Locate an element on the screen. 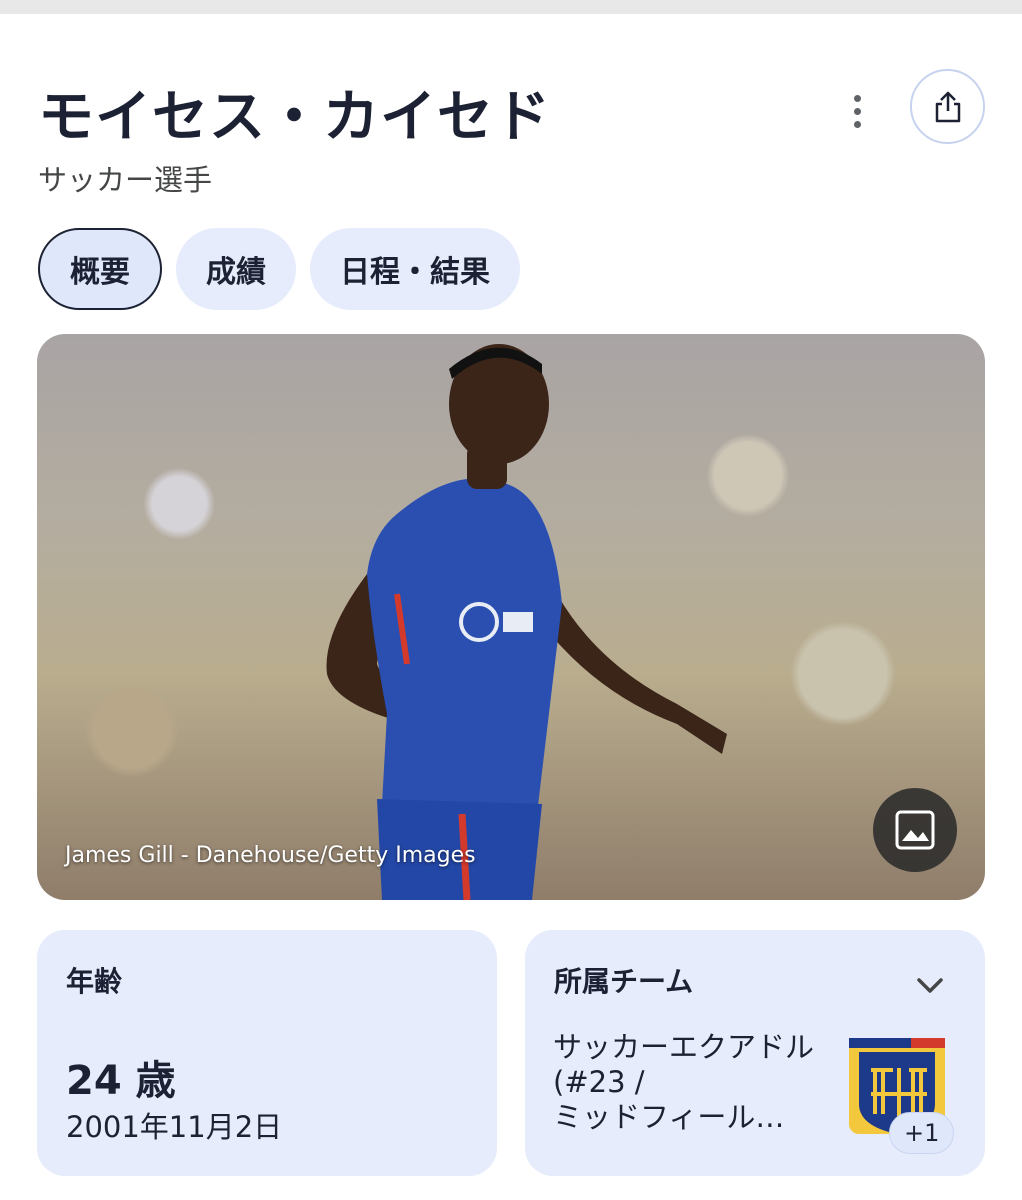 The height and width of the screenshot is (1200, 1022). age-card: 年齢 24 歳 2001年11月2日 is located at coordinates (267, 1053).